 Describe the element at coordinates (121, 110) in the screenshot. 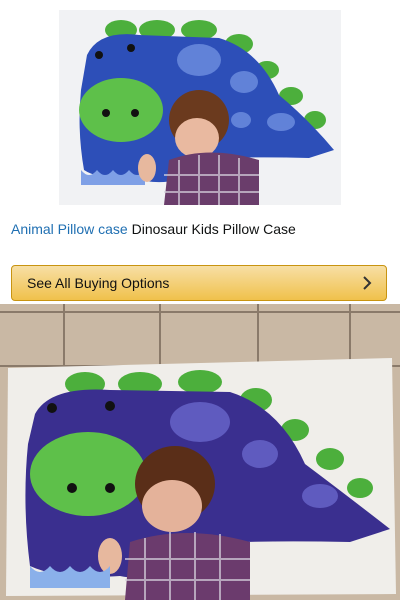

I see `dino-face` at that location.